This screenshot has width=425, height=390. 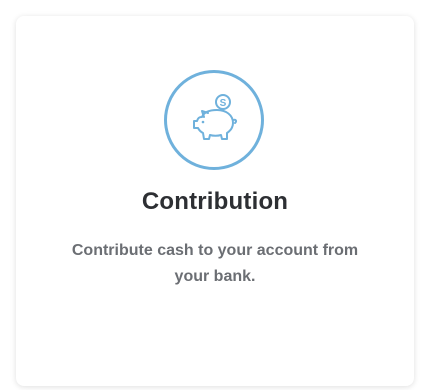 I want to click on card-title: Contribution, so click(x=215, y=201).